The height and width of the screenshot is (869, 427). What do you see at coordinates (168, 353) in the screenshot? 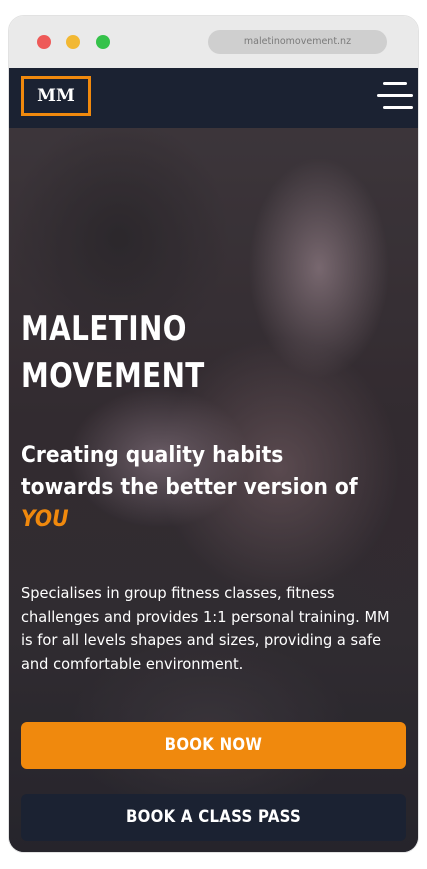
I see `hero-title: MALETINO MOVEMENT` at bounding box center [168, 353].